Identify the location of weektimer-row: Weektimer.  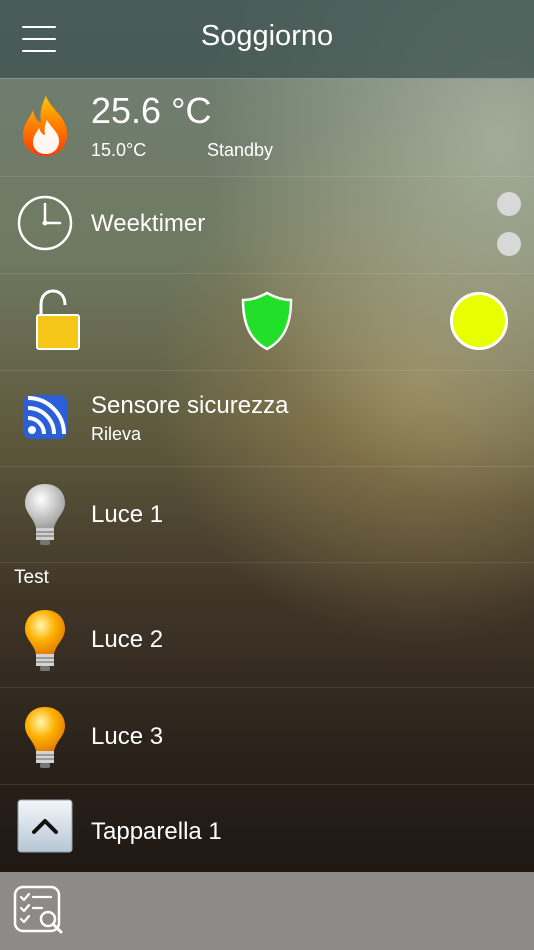
(267, 225).